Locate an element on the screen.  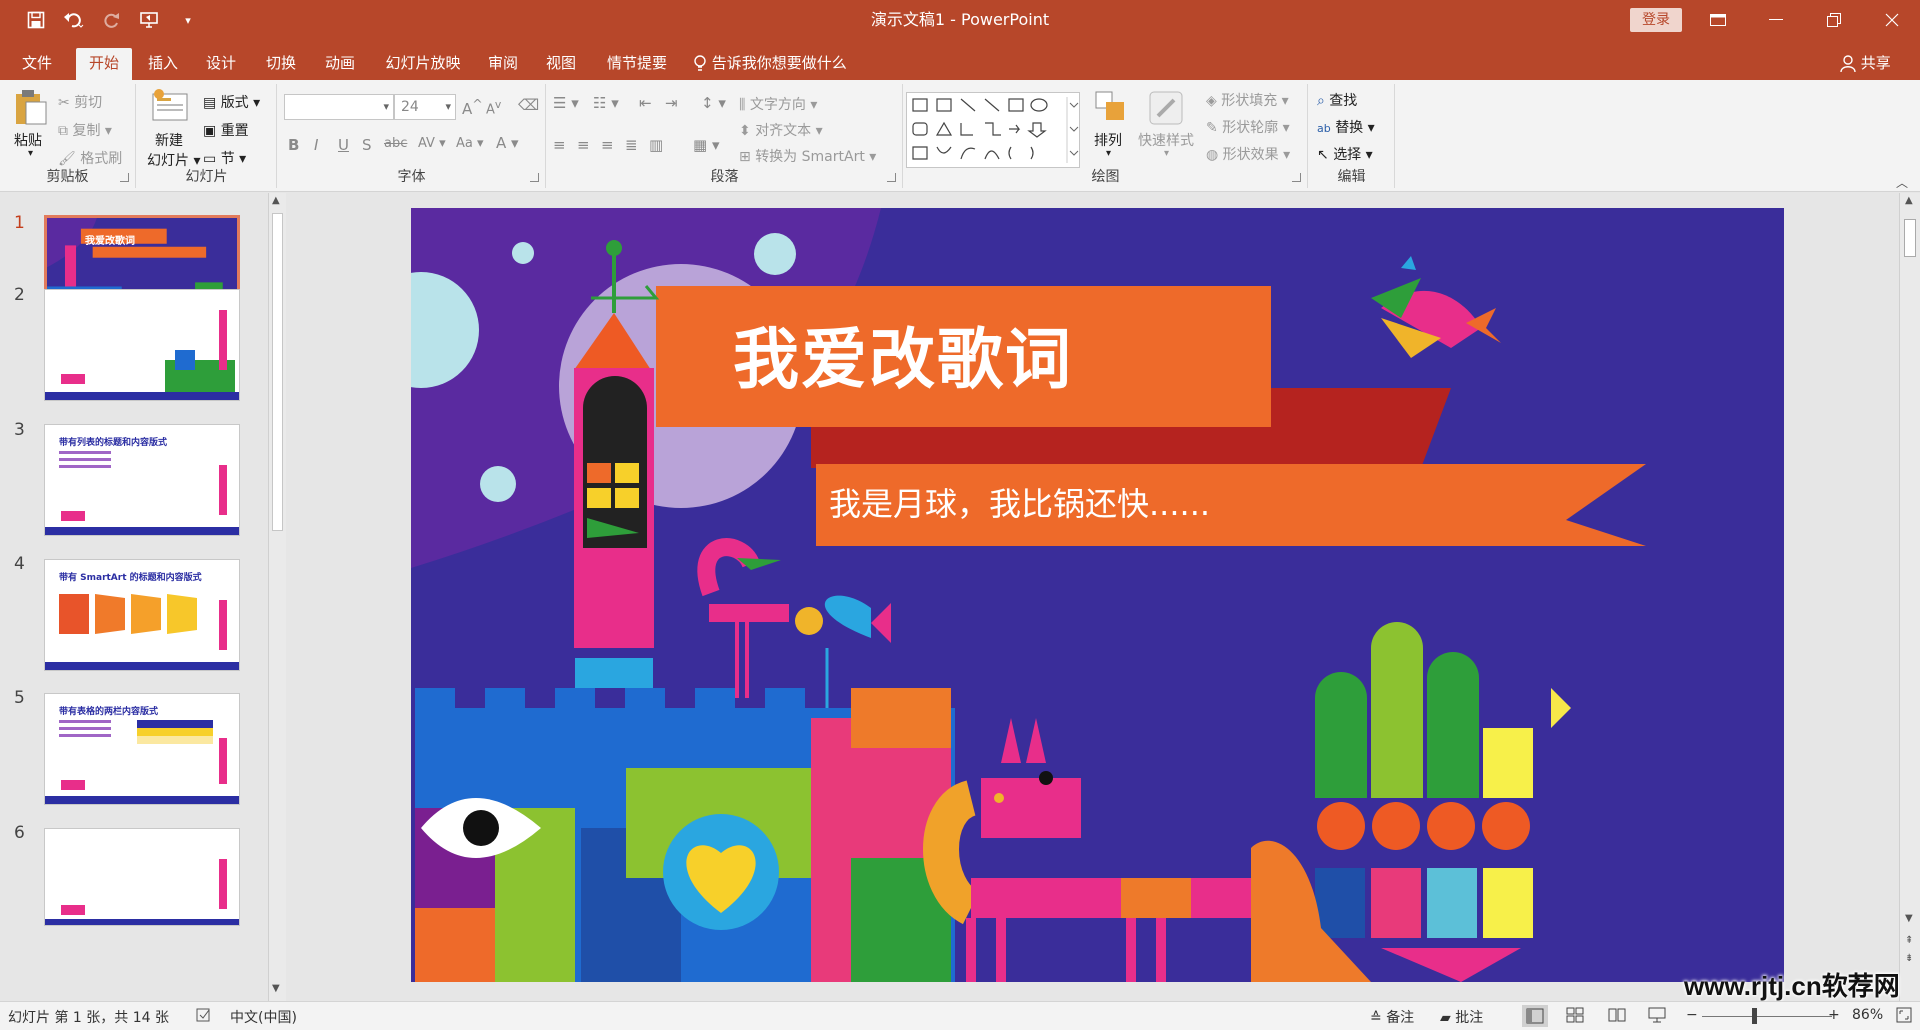
login-button: 登录 is located at coordinates (1656, 20).